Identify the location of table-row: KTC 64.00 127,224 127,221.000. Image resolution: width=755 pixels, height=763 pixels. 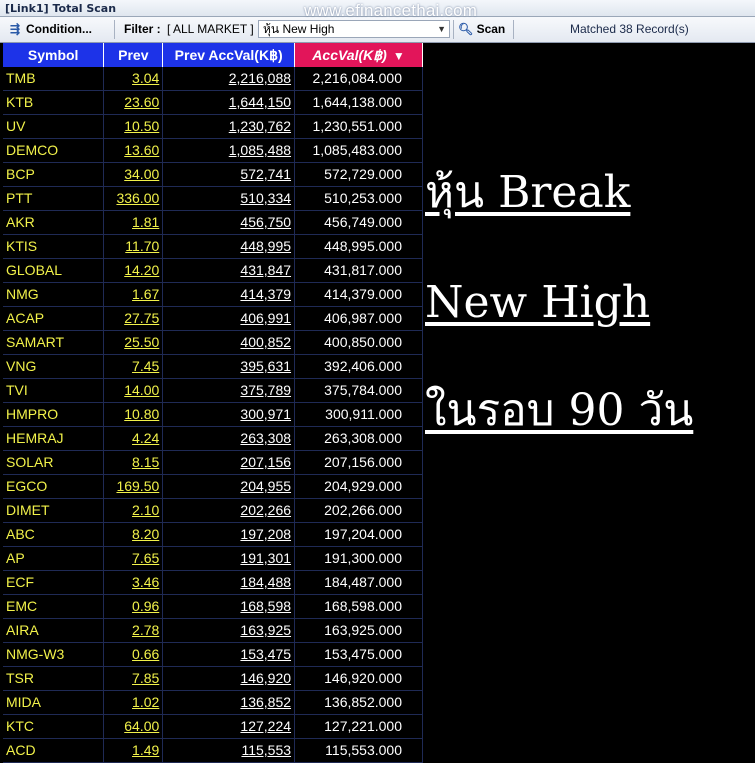
(213, 726).